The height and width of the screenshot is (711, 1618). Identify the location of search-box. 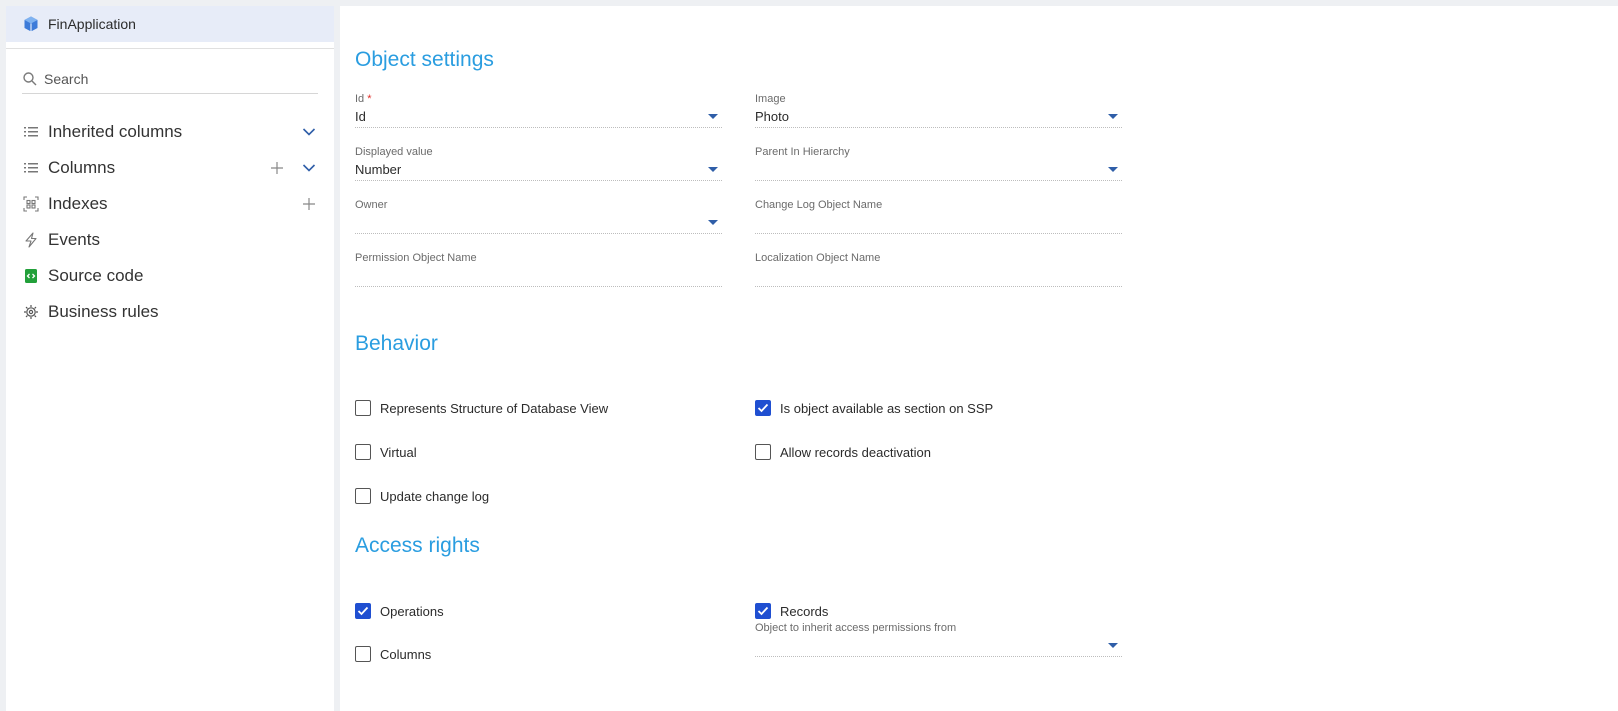
(170, 82).